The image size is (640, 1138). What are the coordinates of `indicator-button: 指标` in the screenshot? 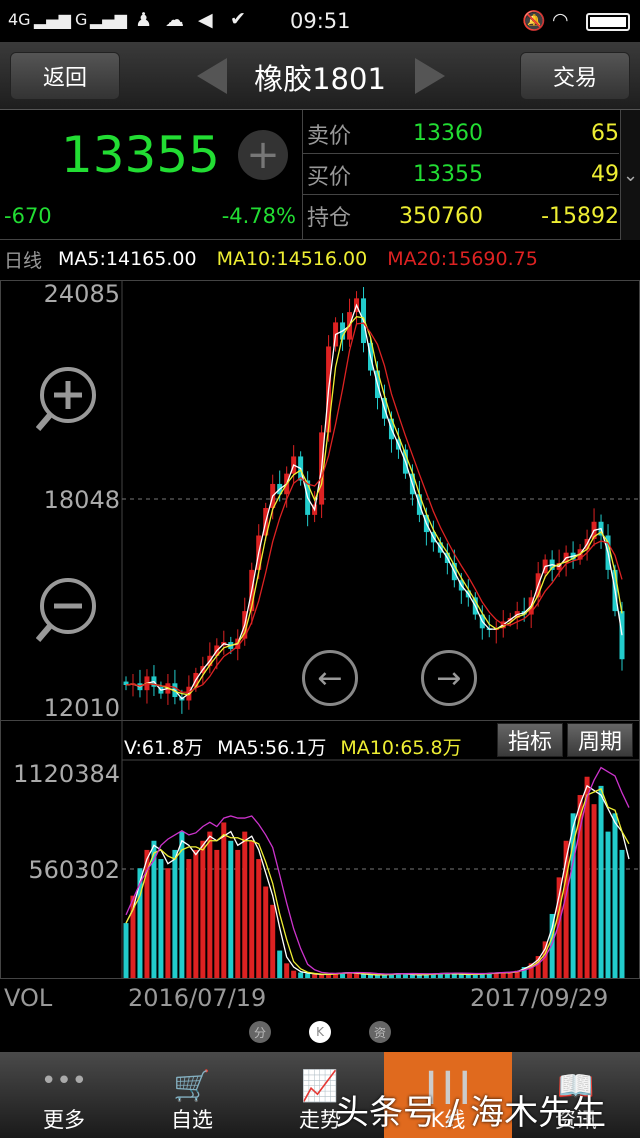 It's located at (530, 740).